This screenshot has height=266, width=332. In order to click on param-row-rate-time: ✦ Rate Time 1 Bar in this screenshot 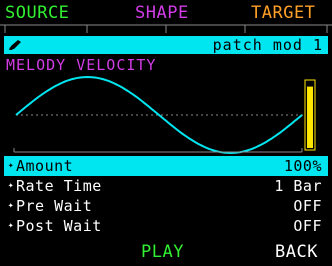, I will do `click(166, 186)`.